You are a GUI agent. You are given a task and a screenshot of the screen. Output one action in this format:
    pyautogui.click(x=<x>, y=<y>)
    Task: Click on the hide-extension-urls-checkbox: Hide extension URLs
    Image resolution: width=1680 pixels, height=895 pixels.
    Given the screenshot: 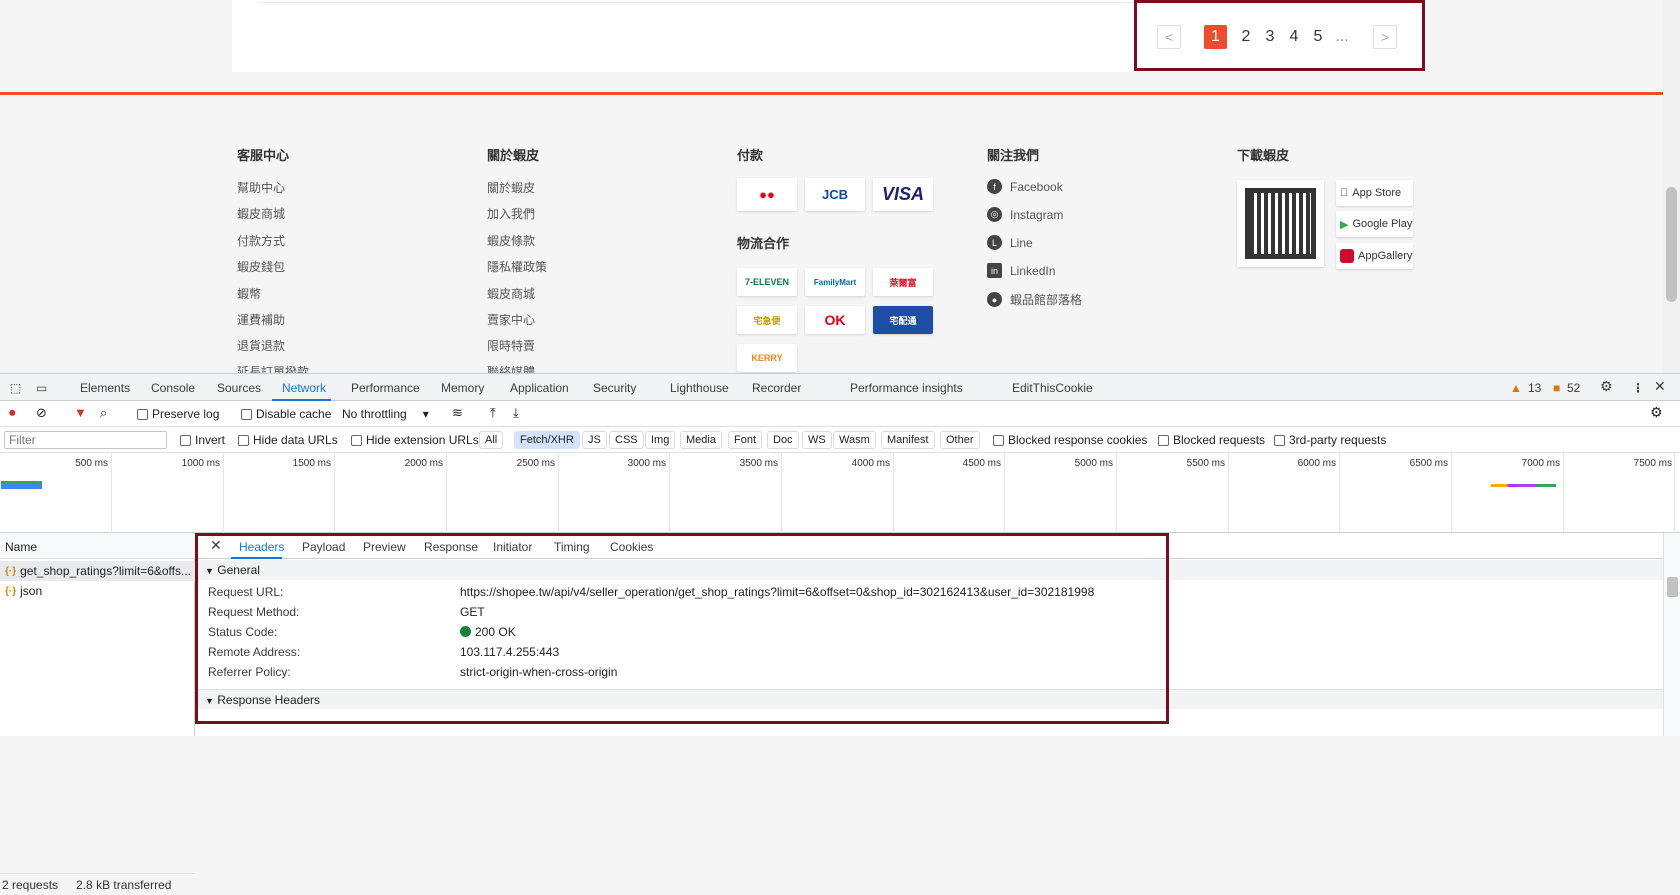 What is the action you would take?
    pyautogui.click(x=415, y=440)
    